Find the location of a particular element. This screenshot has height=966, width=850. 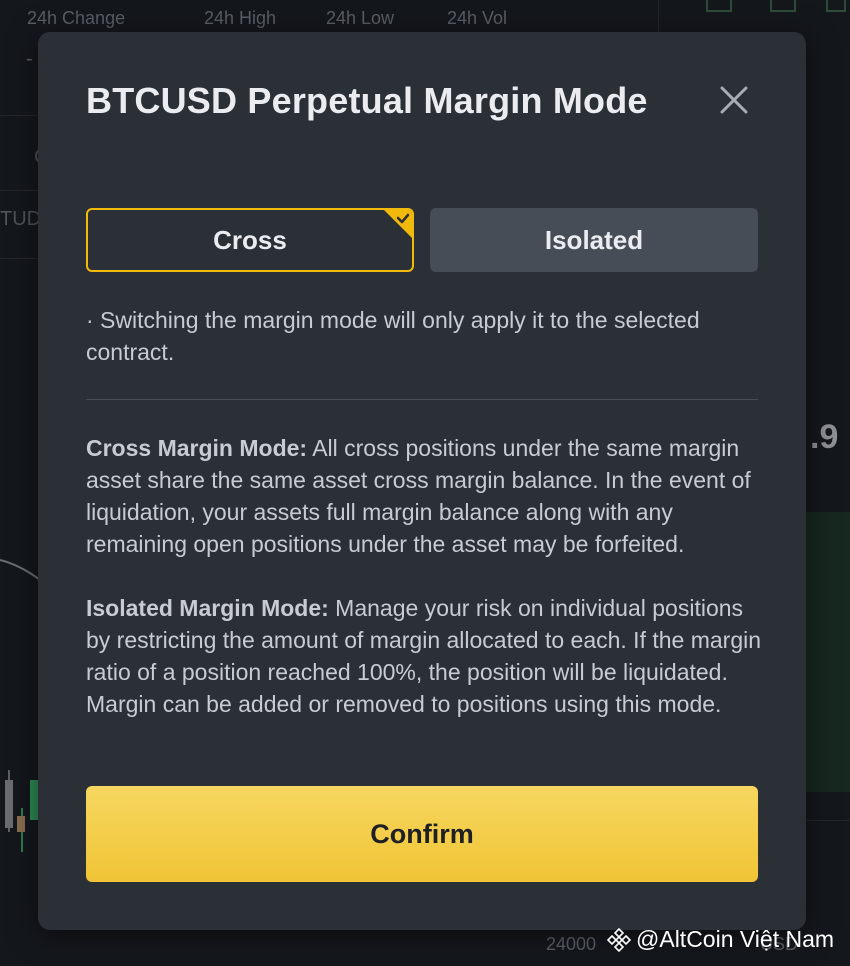

cross-mode-heading: Cross Margin Mode: is located at coordinates (197, 448).